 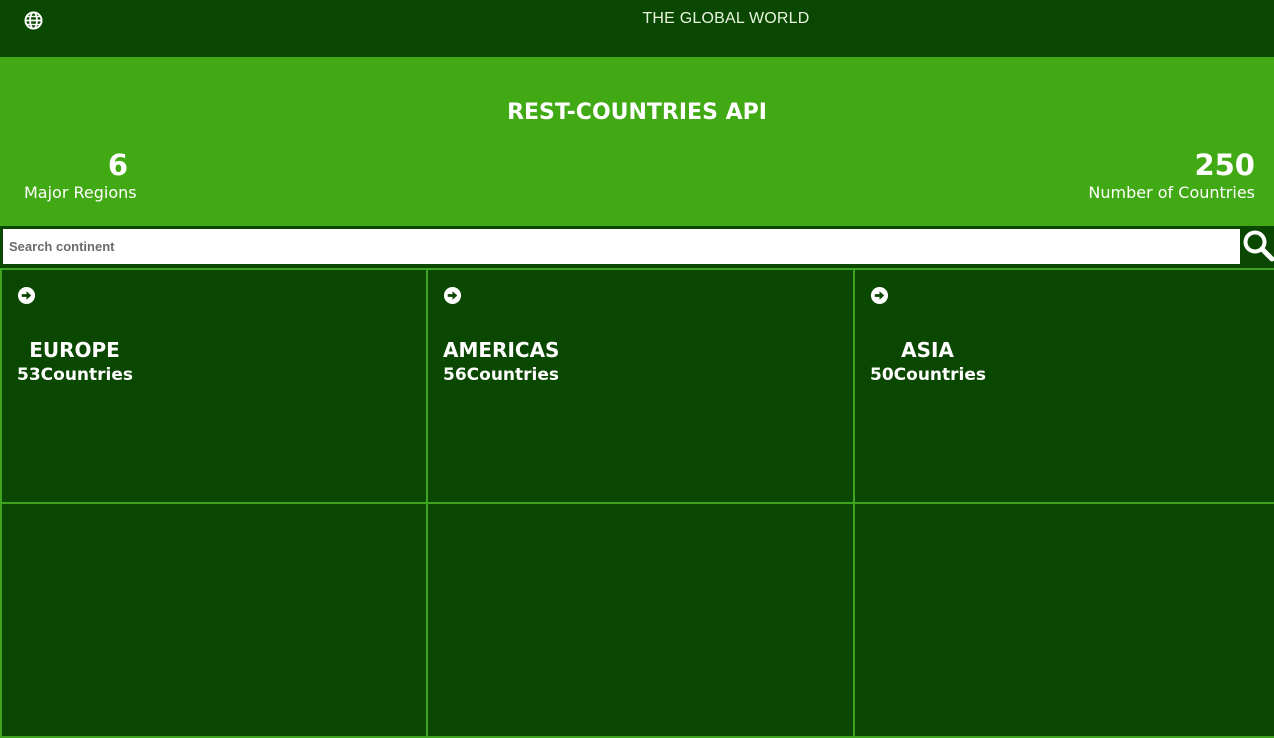 I want to click on search-bar, so click(x=637, y=247).